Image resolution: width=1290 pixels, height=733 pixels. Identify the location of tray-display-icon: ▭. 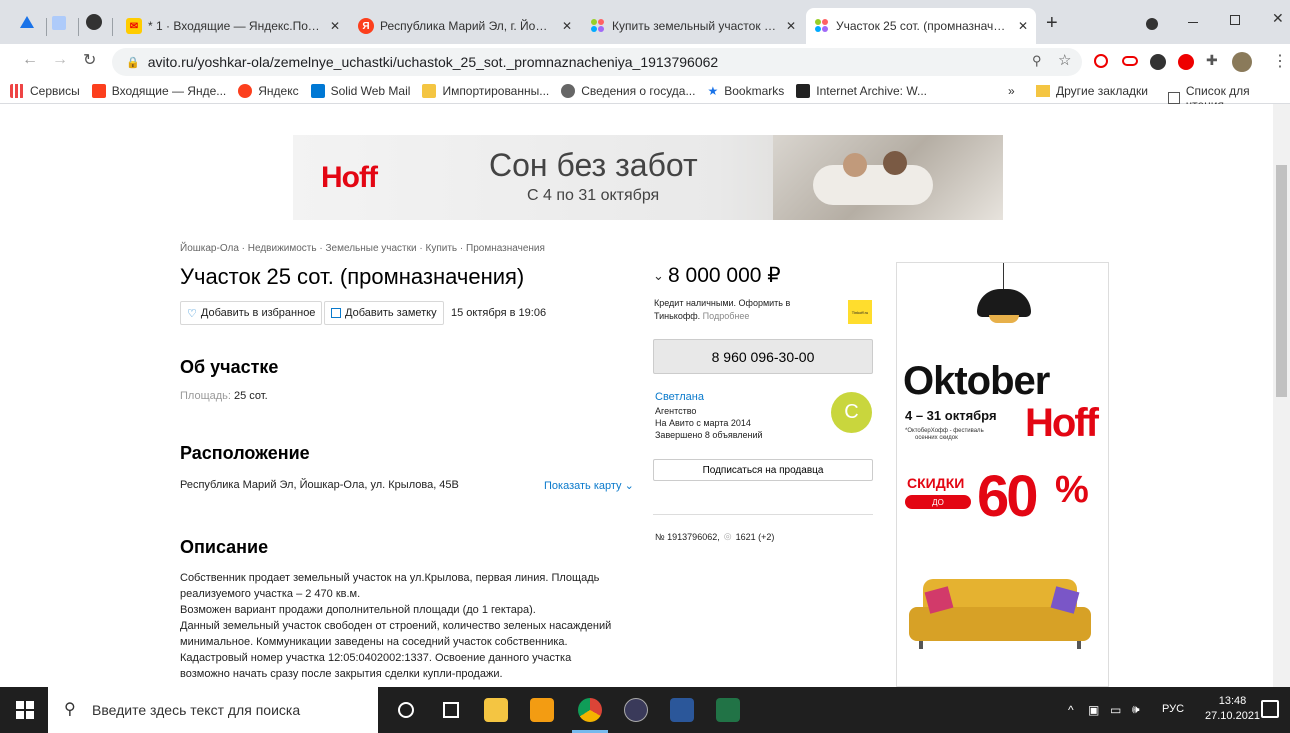
(1115, 710).